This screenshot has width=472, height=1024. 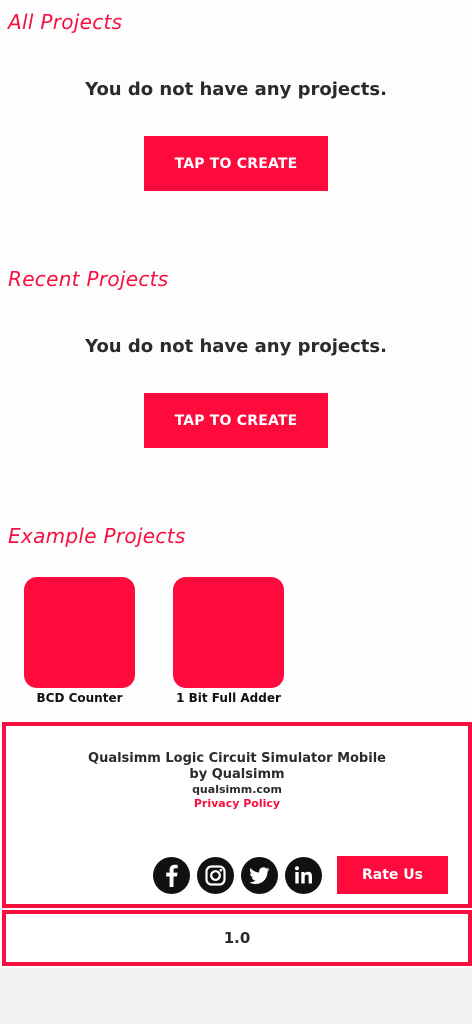 I want to click on instagram-icon, so click(x=215, y=875).